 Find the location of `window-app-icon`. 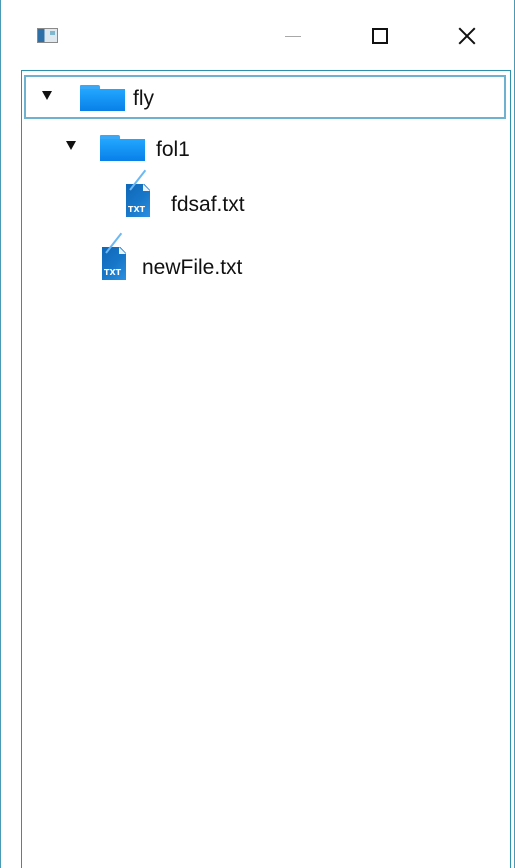

window-app-icon is located at coordinates (47, 35).